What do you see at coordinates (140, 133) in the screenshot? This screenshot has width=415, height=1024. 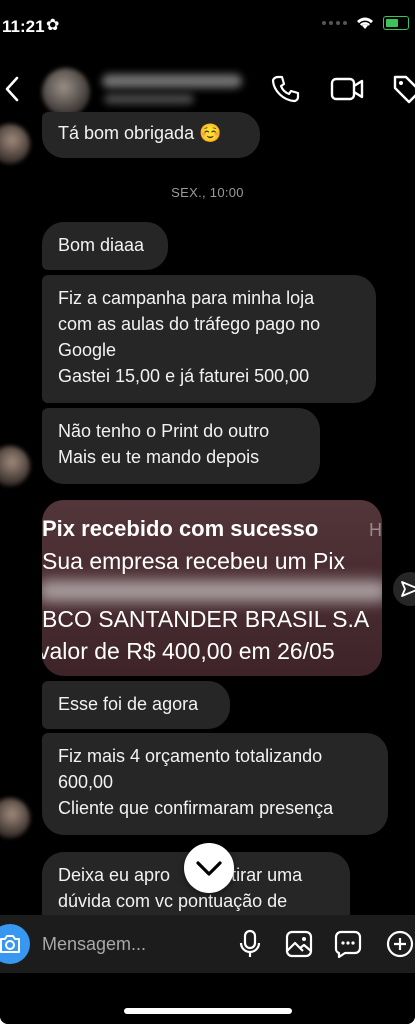 I see `message-text: Tá bom obrigada ☺️` at bounding box center [140, 133].